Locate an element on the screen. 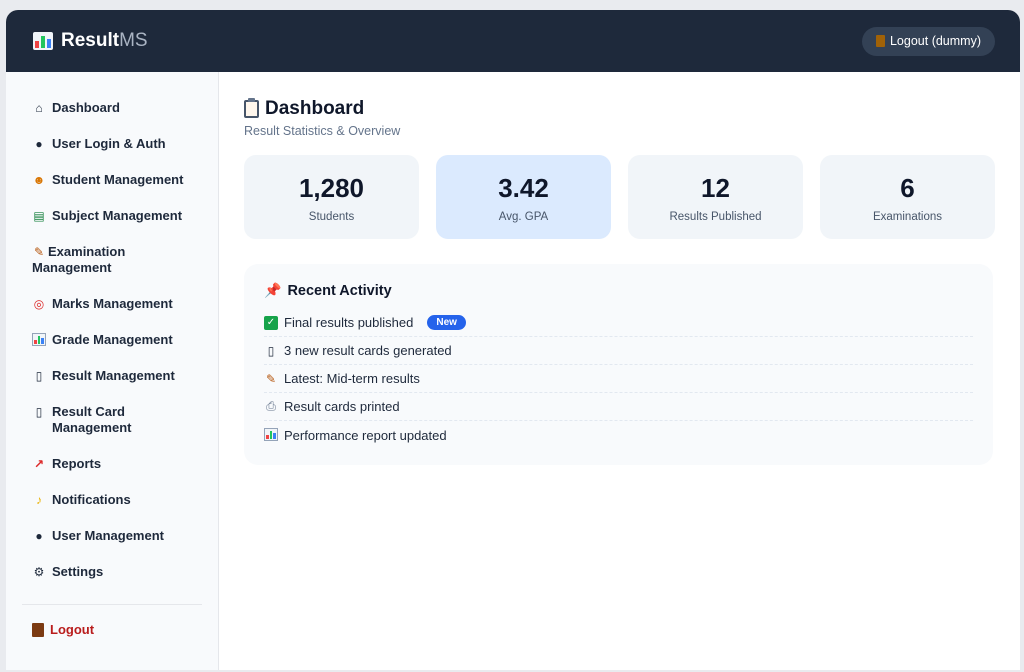 This screenshot has height=672, width=1024. new-badge: New is located at coordinates (446, 322).